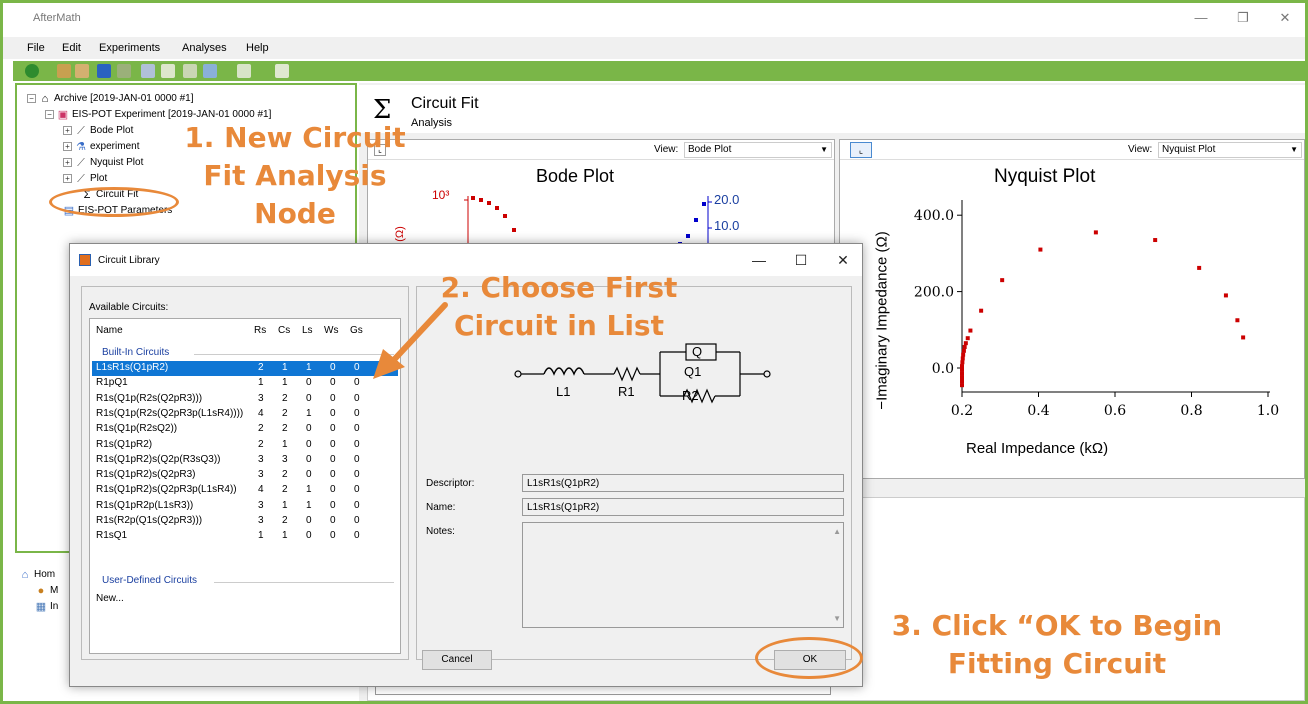 The width and height of the screenshot is (1308, 704). What do you see at coordinates (260, 330) in the screenshot?
I see `column-header-rs: Rs` at bounding box center [260, 330].